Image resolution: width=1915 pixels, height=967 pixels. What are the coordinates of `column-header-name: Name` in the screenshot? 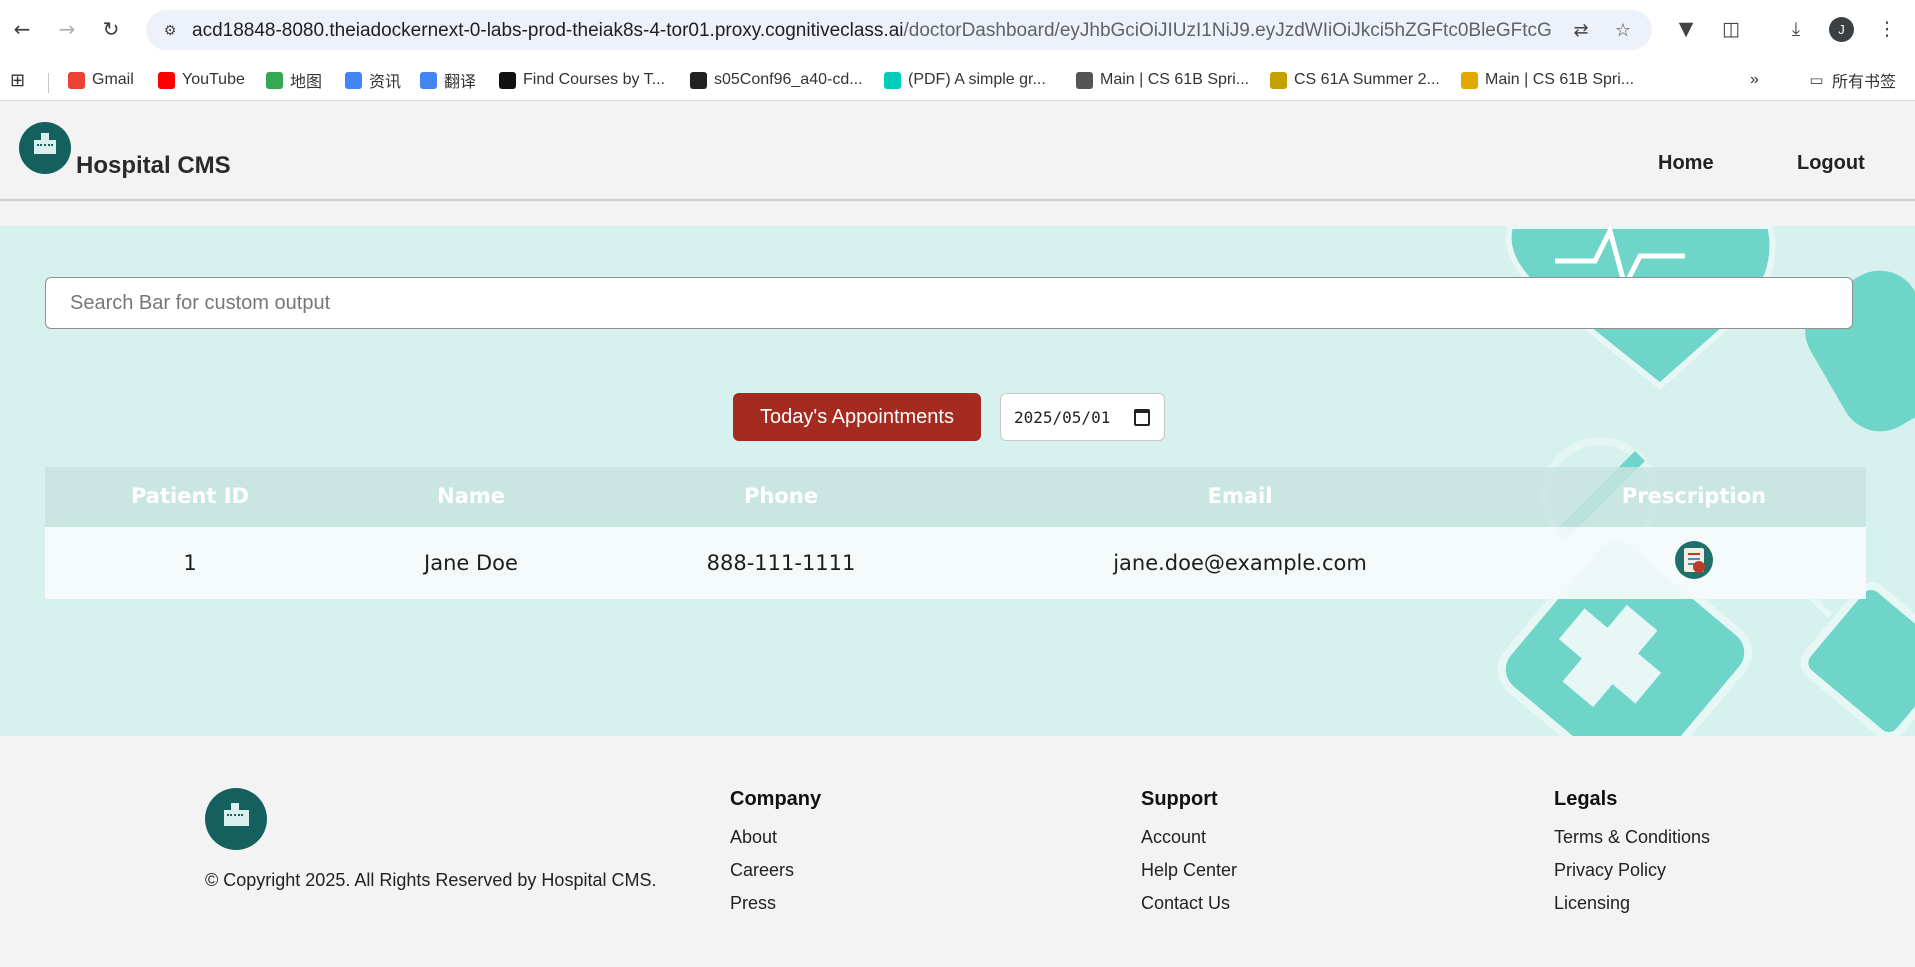 It's located at (471, 496).